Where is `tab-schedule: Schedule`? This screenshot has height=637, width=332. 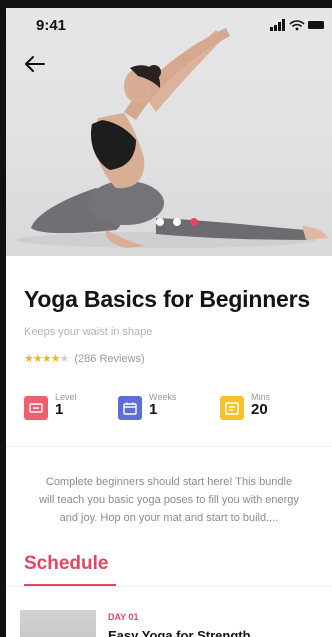
tab-schedule: Schedule is located at coordinates (66, 564).